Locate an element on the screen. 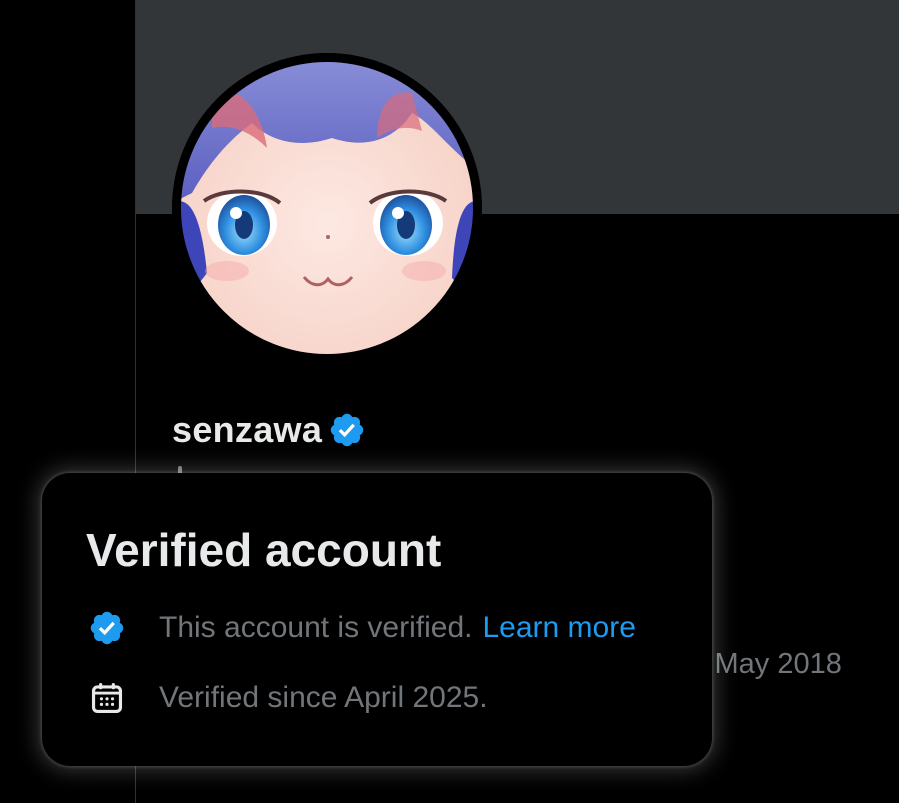 This screenshot has width=899, height=803. profile-display-name: senzawa is located at coordinates (247, 429).